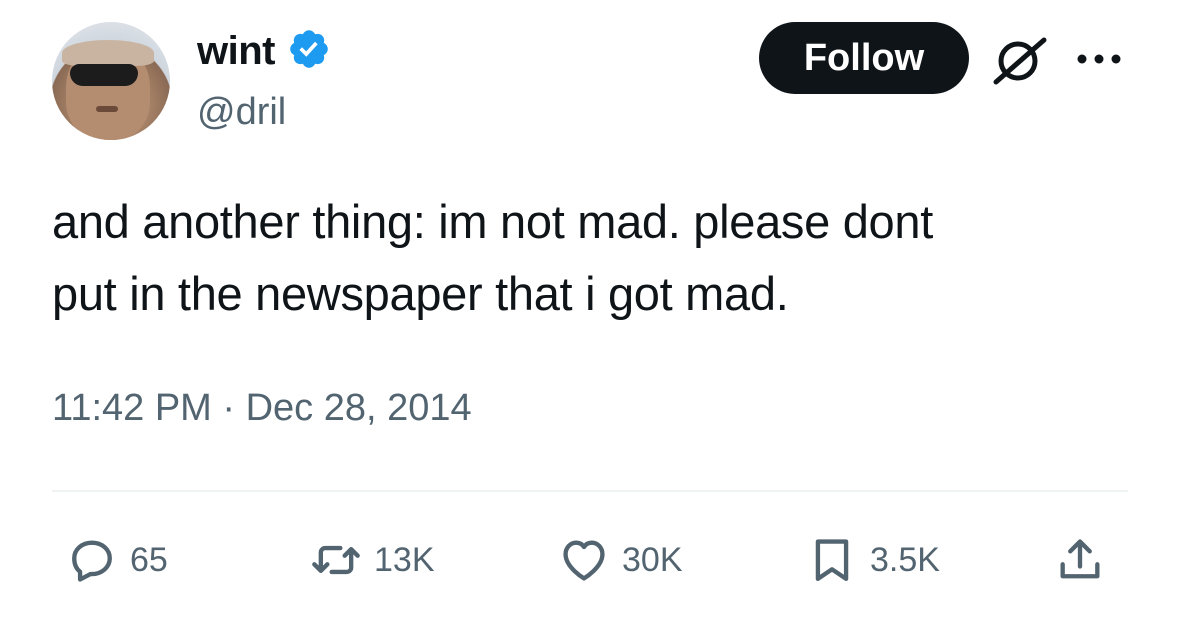 This screenshot has height=641, width=1179. What do you see at coordinates (652, 560) in the screenshot?
I see `like-count: 30K` at bounding box center [652, 560].